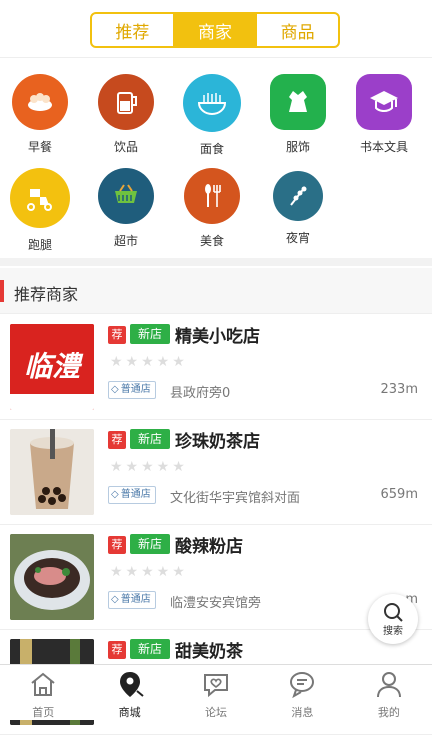 The height and width of the screenshot is (735, 432). I want to click on divider, so click(216, 262).